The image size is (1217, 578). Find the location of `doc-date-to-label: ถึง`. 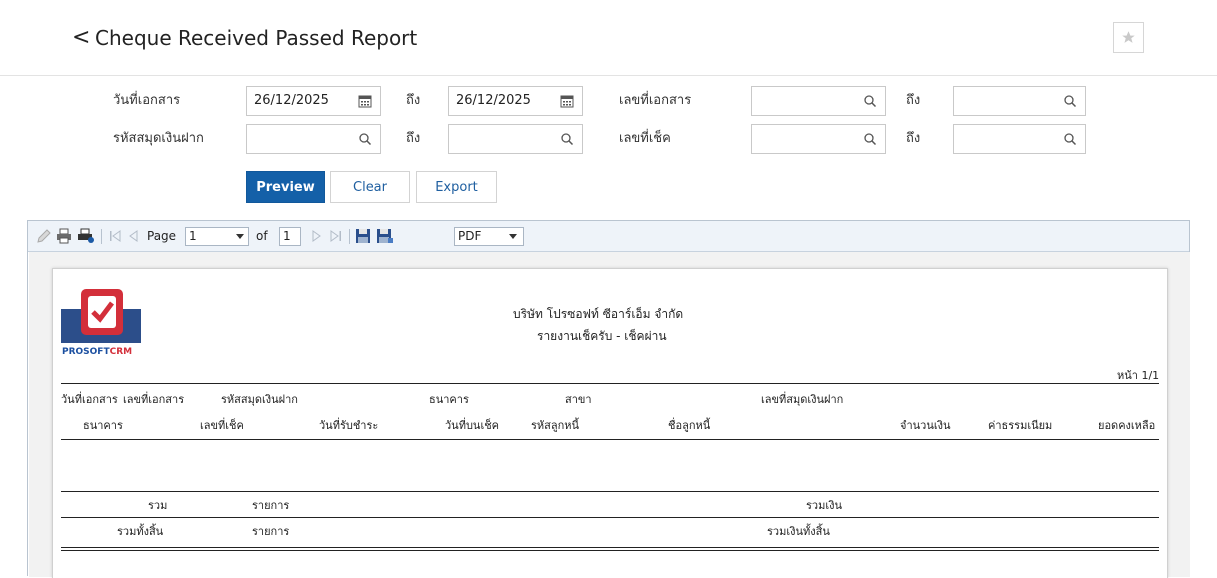

doc-date-to-label: ถึง is located at coordinates (413, 100).